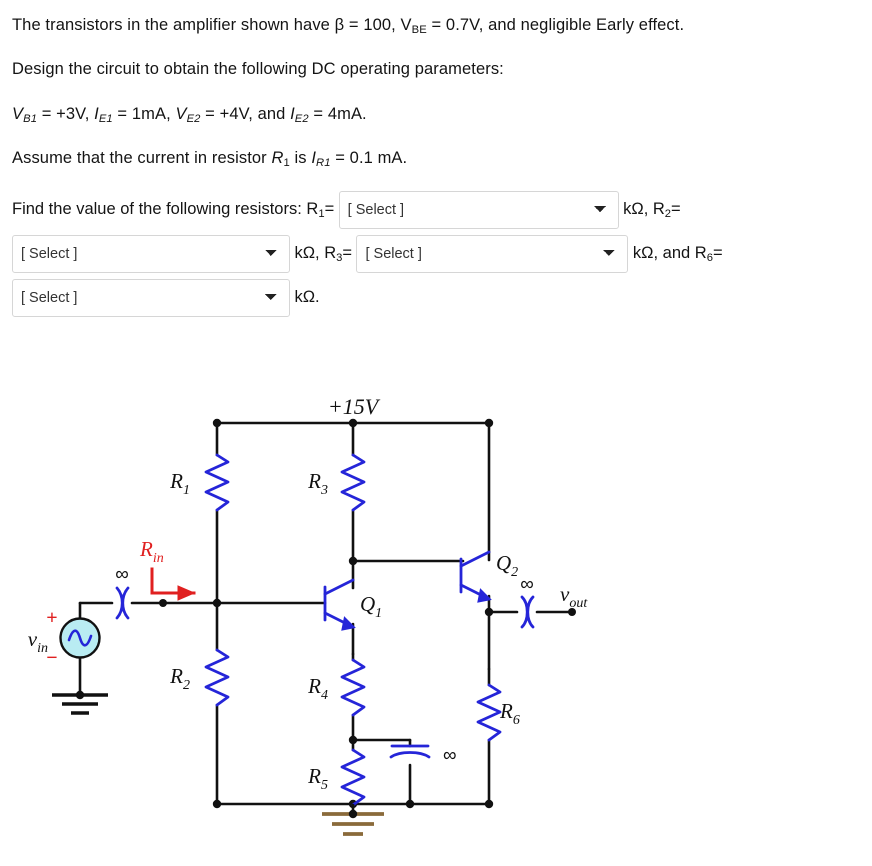  I want to click on ve2-value: = +4V, and, so click(245, 113).